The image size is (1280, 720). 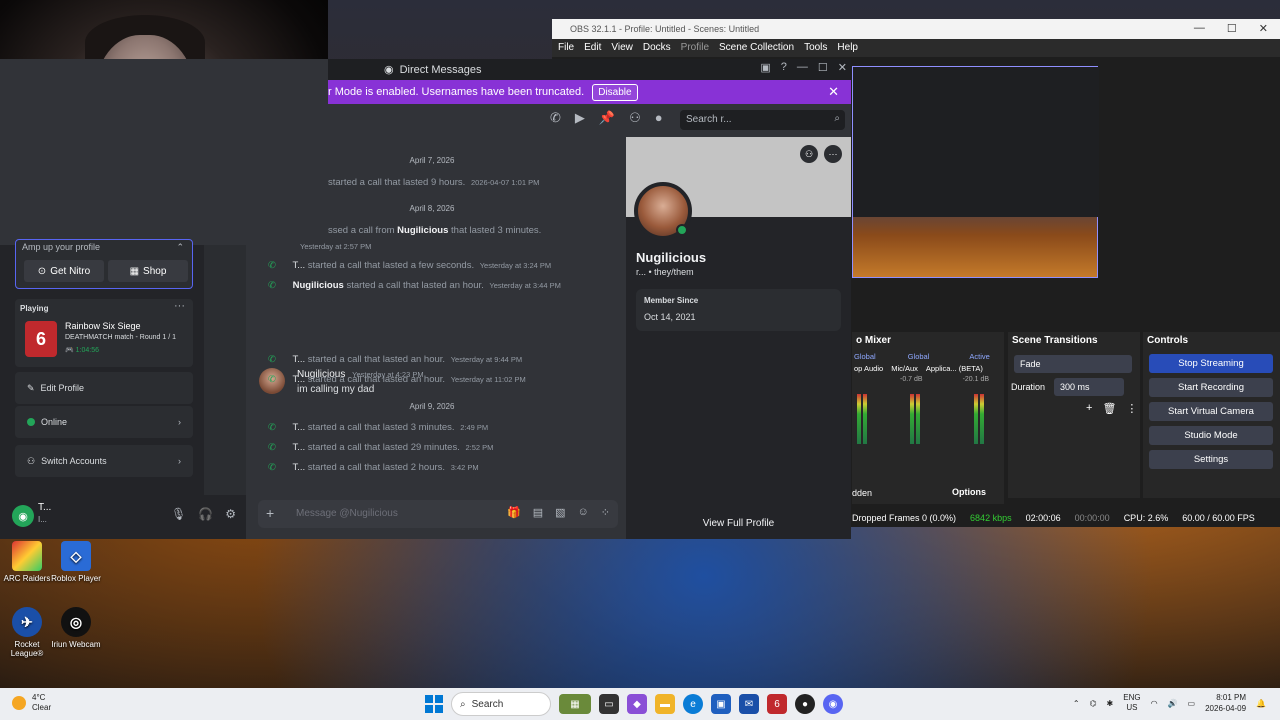 I want to click on notification-icon: 🔔, so click(x=1261, y=703).